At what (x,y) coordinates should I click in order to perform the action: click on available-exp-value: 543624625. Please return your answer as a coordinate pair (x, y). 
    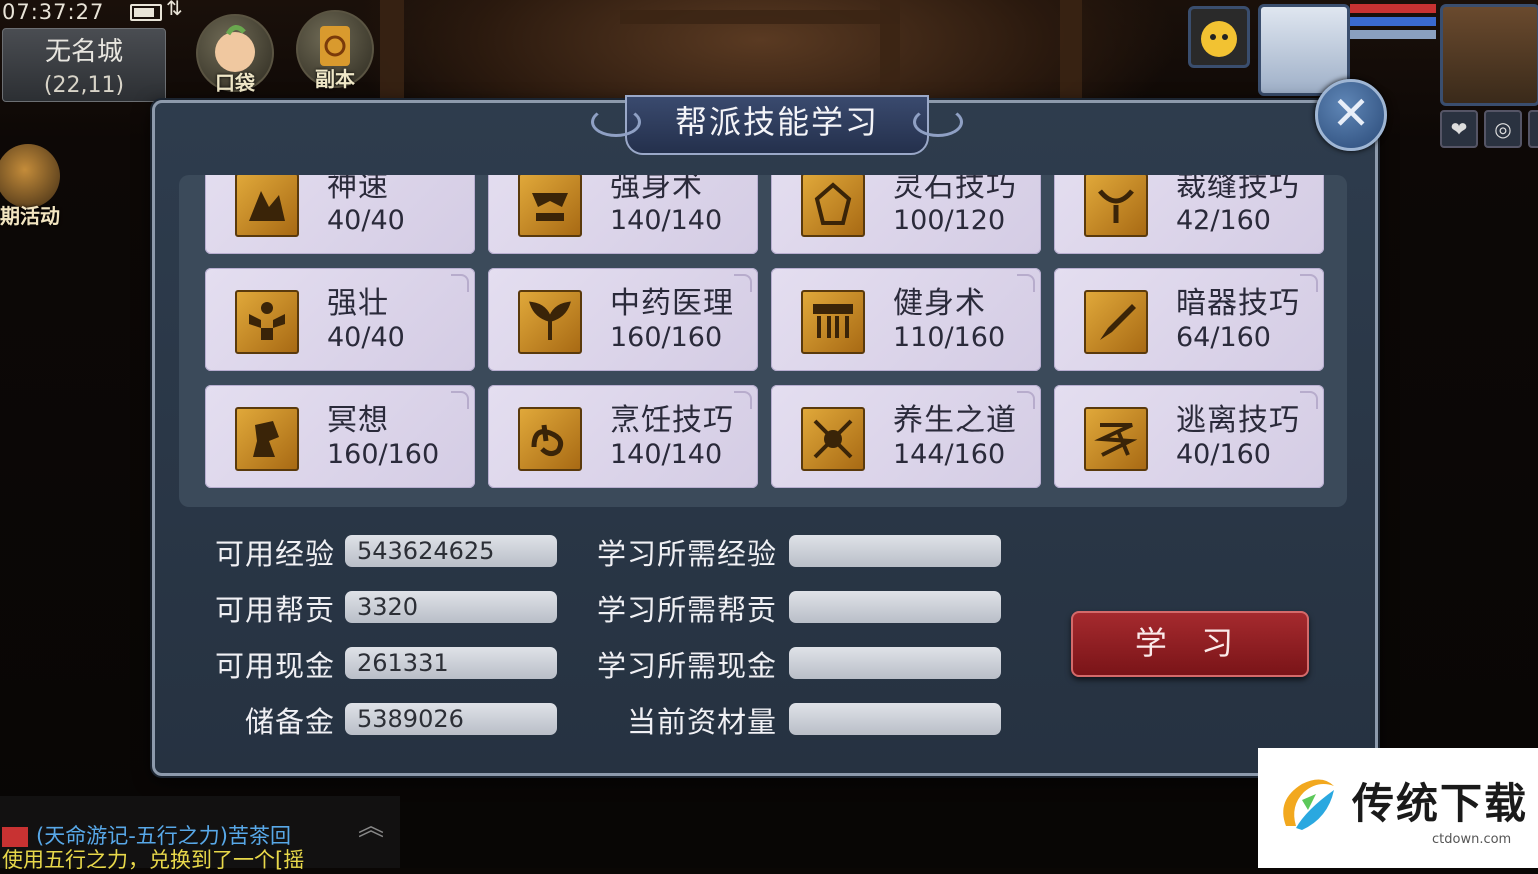
    Looking at the image, I should click on (451, 551).